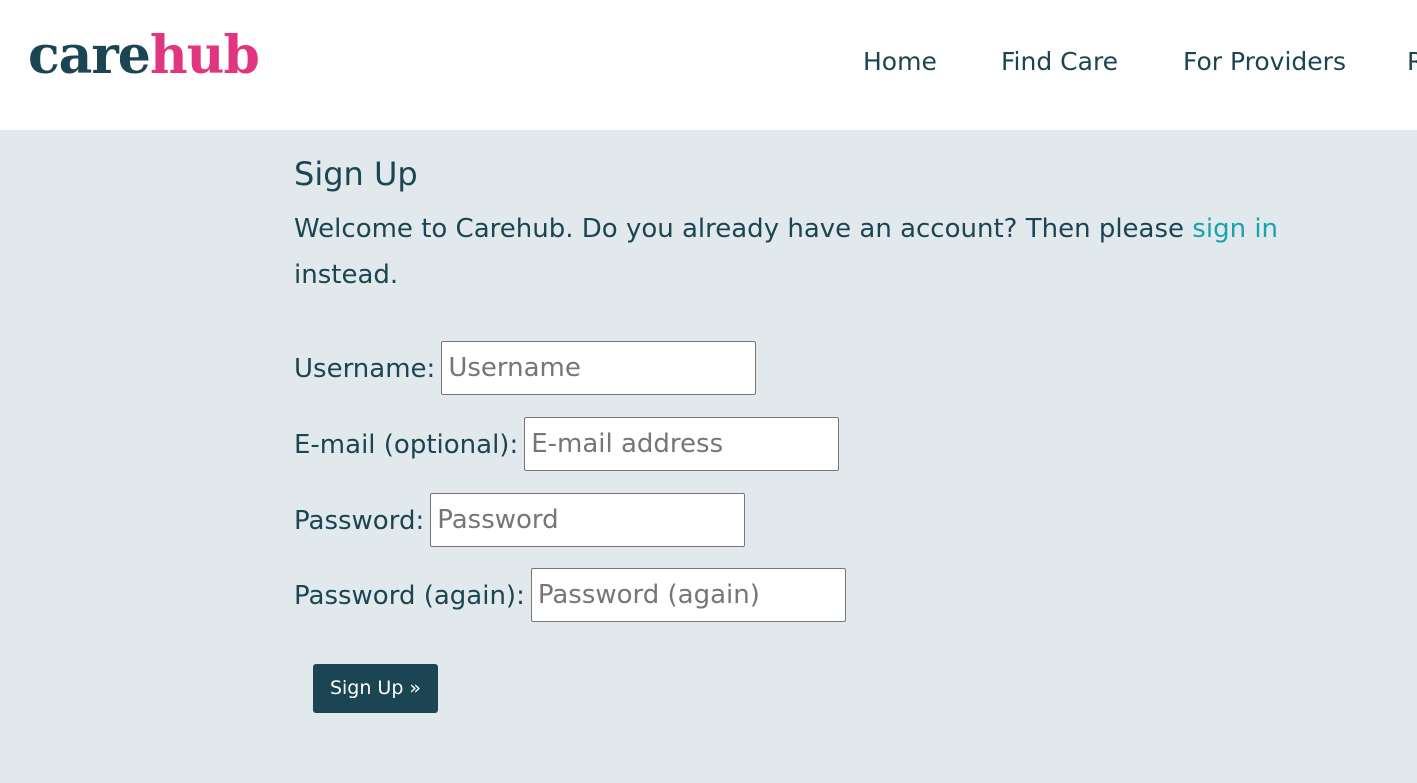 This screenshot has width=1417, height=783. Describe the element at coordinates (599, 368) in the screenshot. I see `username-input` at that location.